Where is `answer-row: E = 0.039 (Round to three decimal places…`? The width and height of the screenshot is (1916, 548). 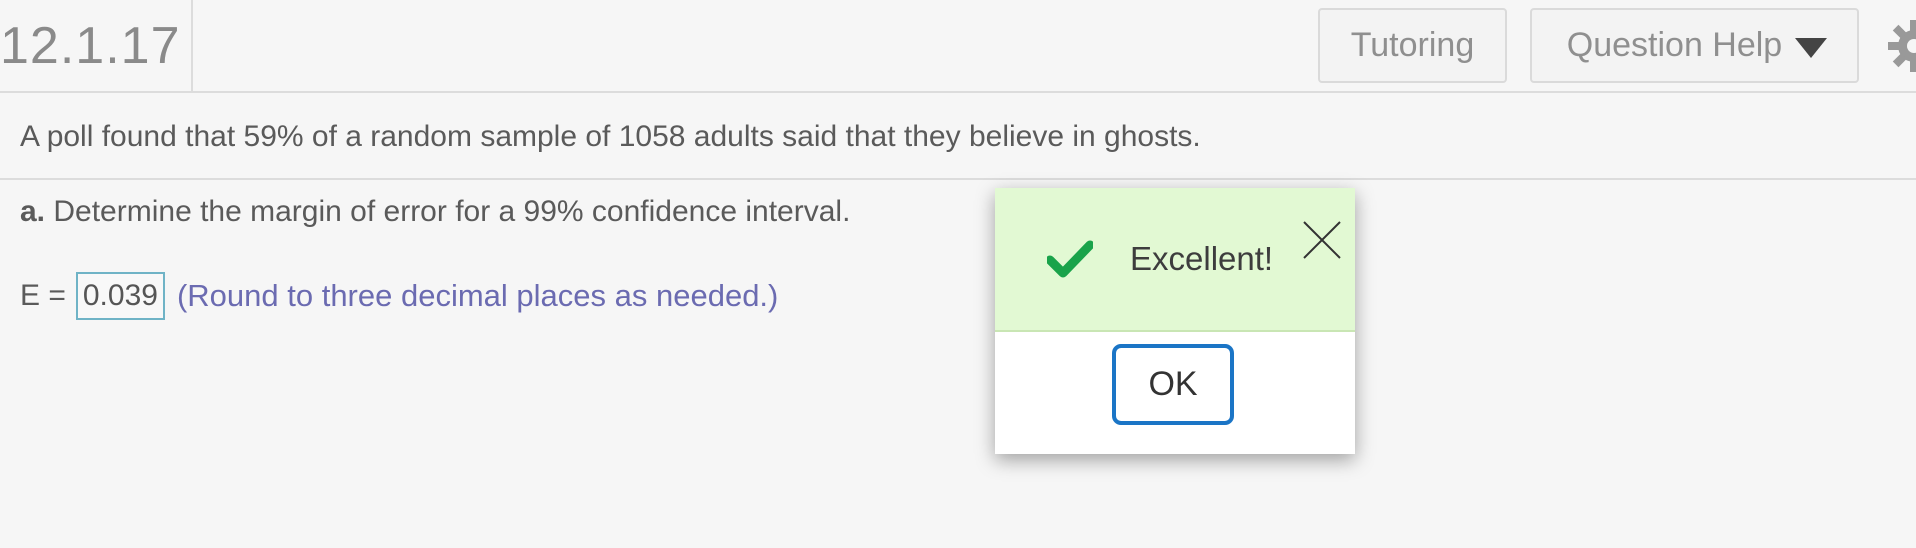
answer-row: E = 0.039 (Round to three decimal places… is located at coordinates (399, 296).